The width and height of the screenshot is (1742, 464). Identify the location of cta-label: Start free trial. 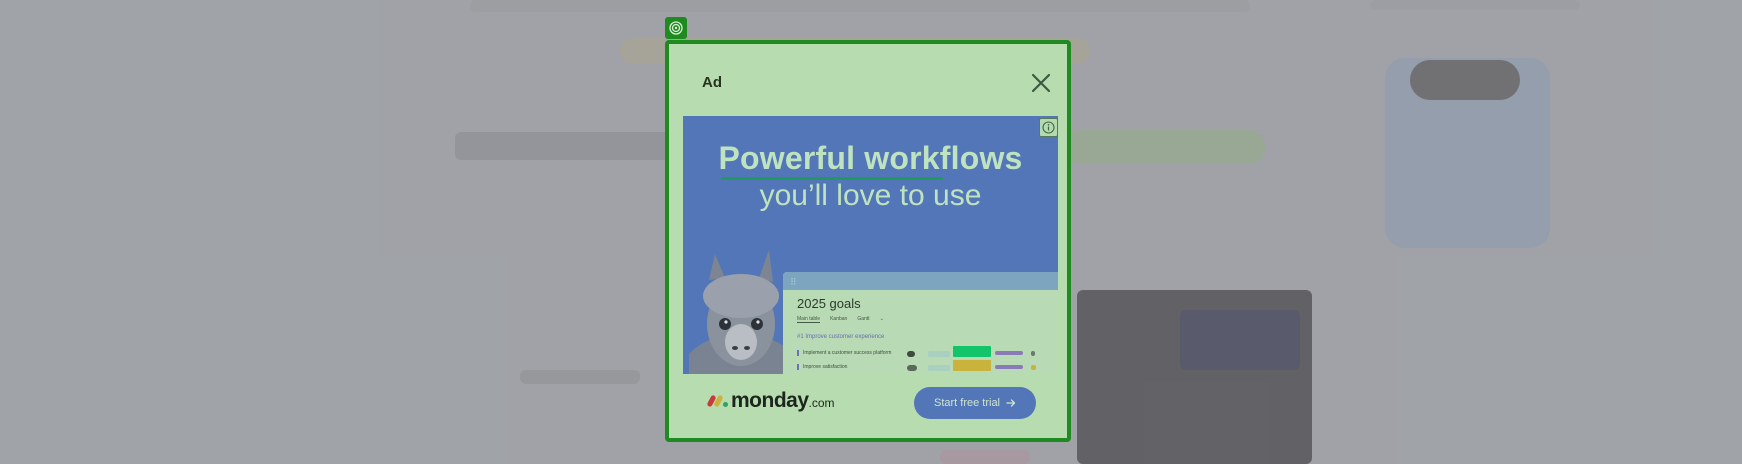
(967, 403).